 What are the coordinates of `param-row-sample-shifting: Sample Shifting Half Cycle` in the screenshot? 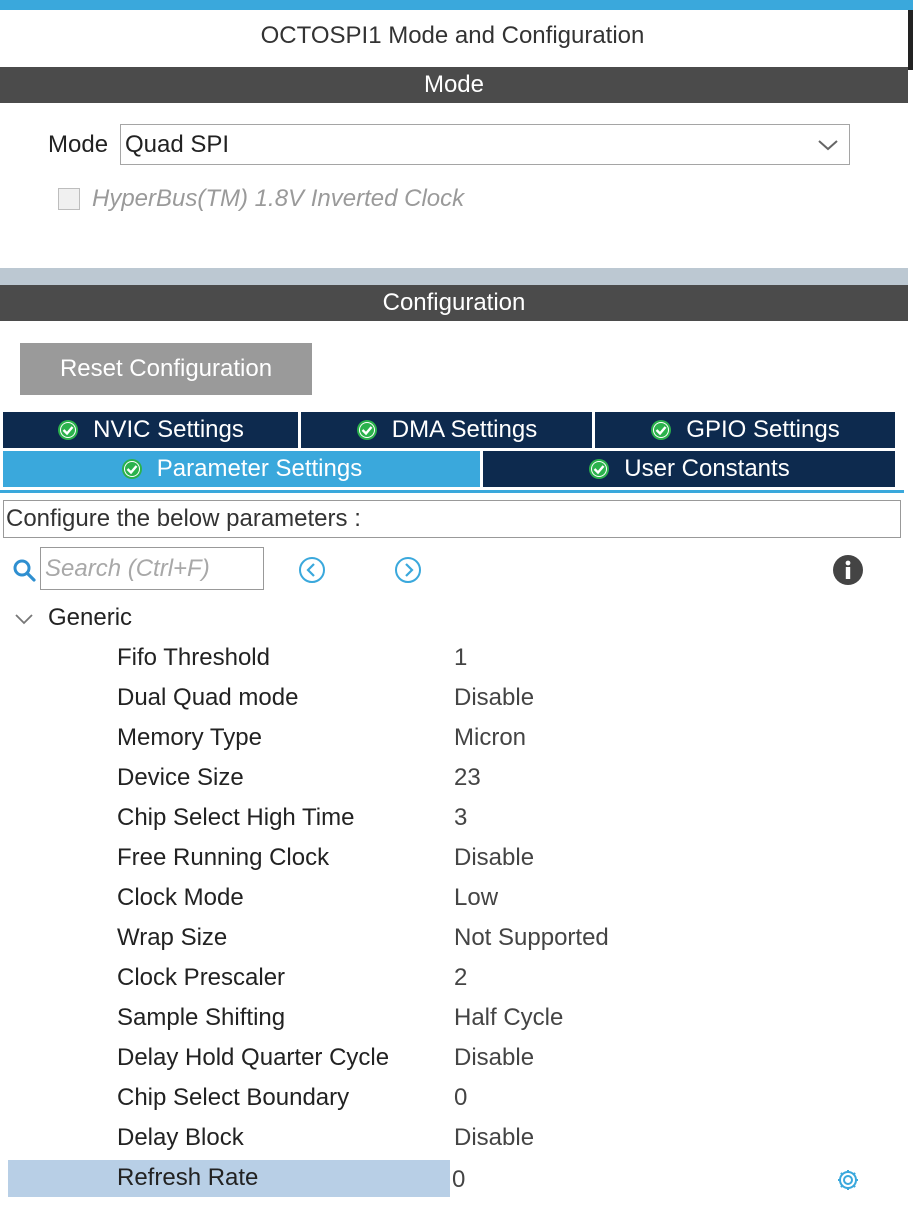 It's located at (456, 1020).